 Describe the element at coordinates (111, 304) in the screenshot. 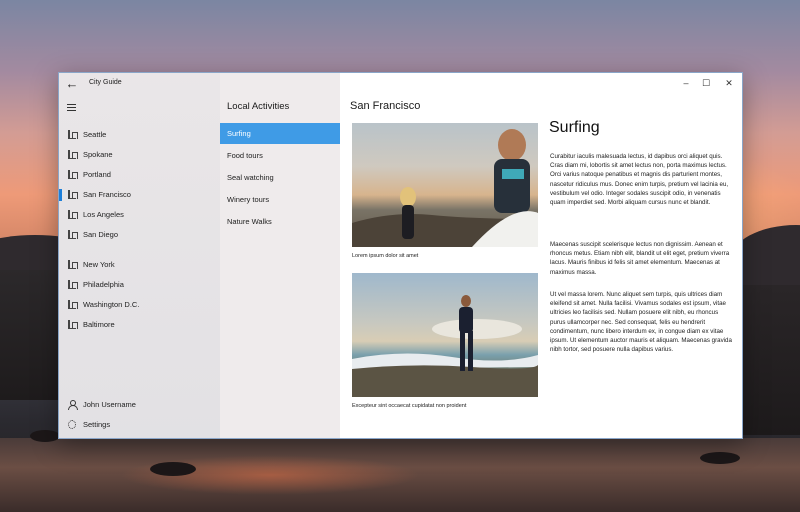

I see `nav-item-label: Washington D.C.` at that location.